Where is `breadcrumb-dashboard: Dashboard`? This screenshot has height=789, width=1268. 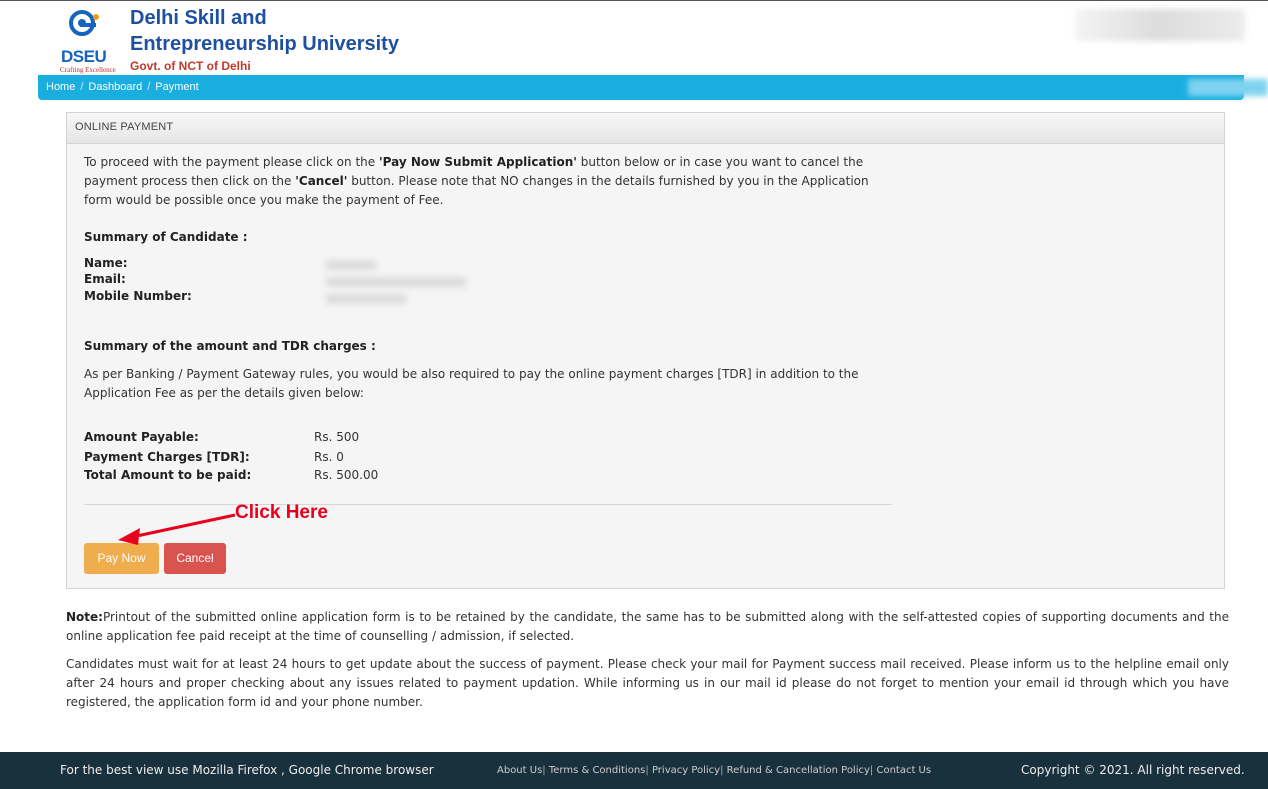 breadcrumb-dashboard: Dashboard is located at coordinates (115, 87).